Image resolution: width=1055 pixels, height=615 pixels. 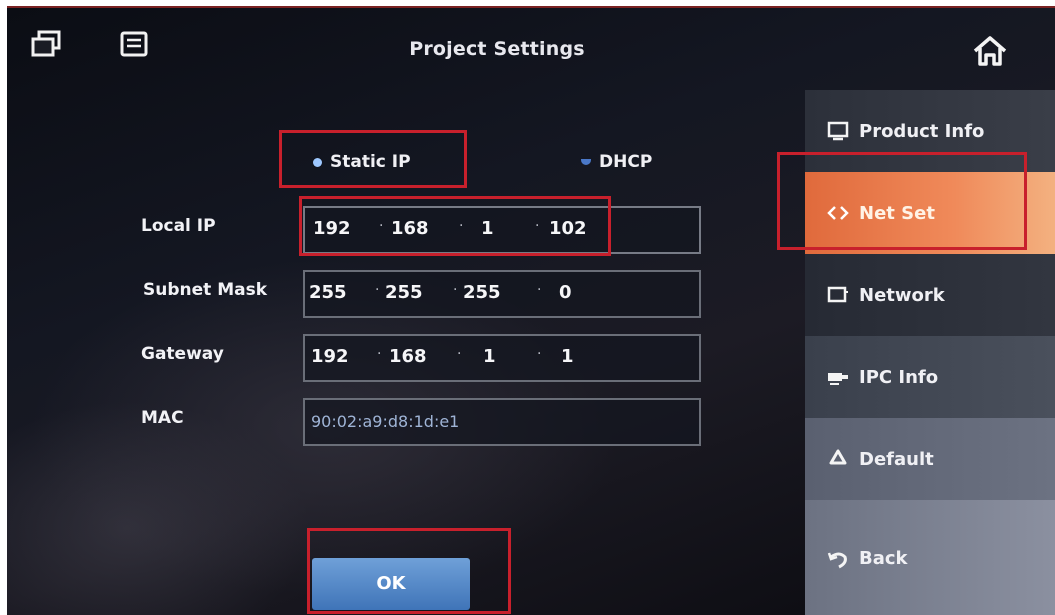 What do you see at coordinates (896, 459) in the screenshot?
I see `sidebar-item-label: Default` at bounding box center [896, 459].